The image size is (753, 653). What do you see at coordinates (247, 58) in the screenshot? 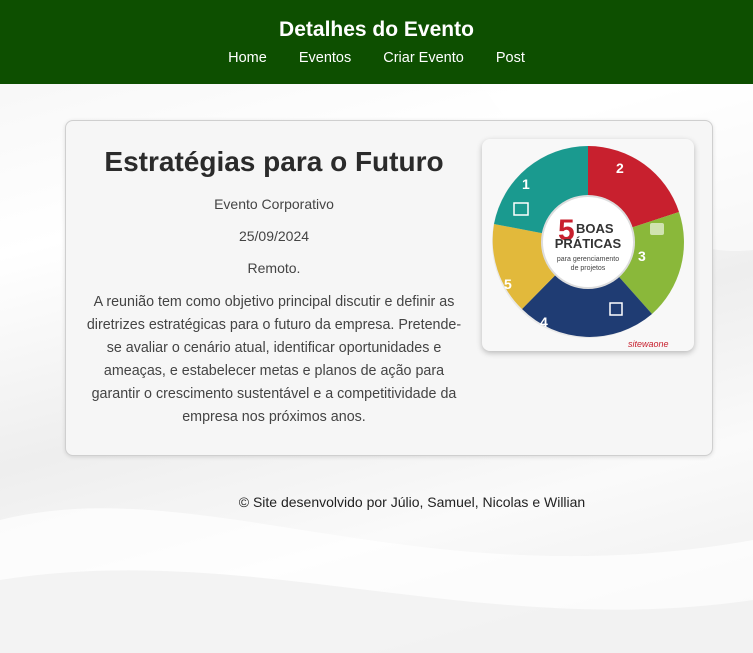
I see `nav-home-link: Home` at bounding box center [247, 58].